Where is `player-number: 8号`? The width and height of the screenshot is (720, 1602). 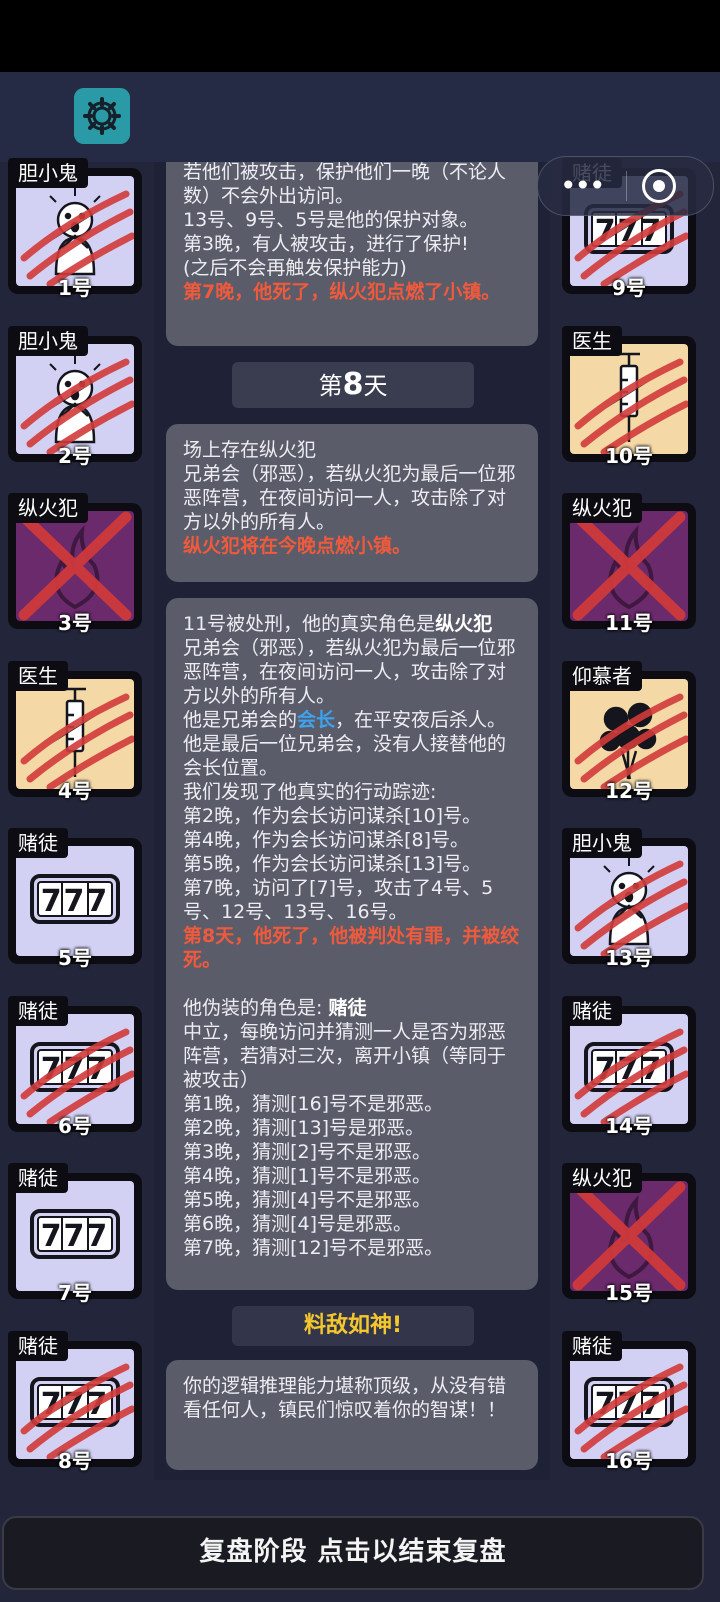 player-number: 8号 is located at coordinates (75, 1460).